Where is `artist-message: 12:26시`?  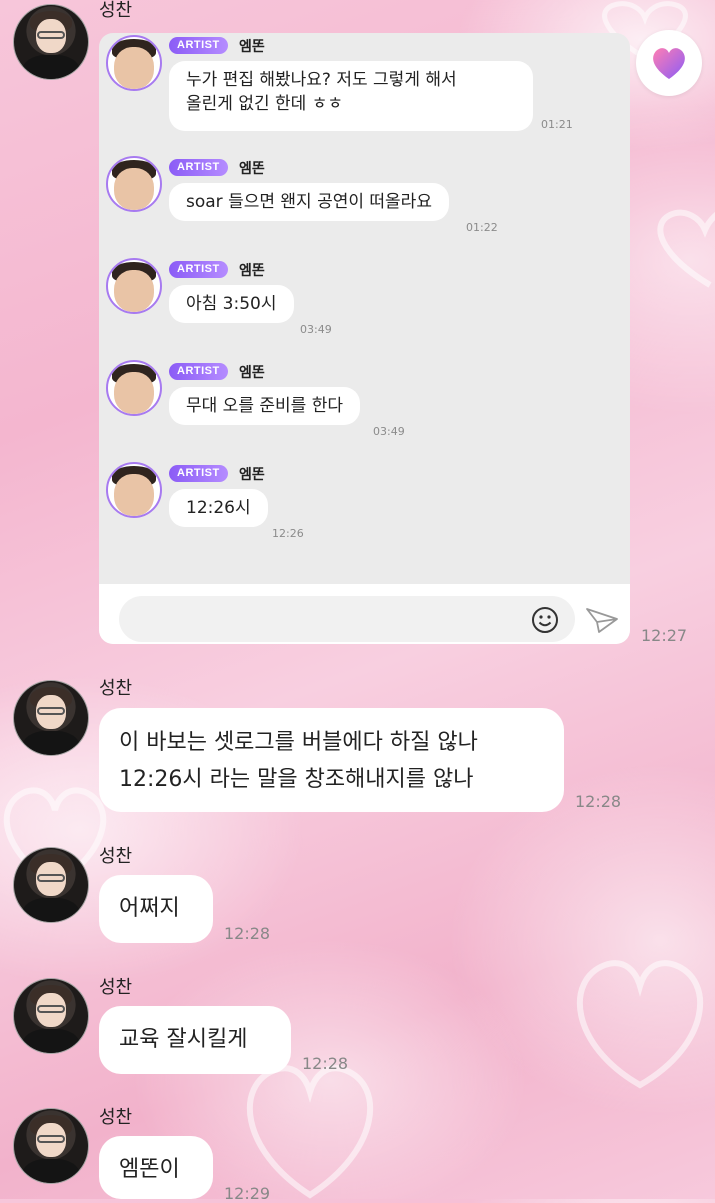
artist-message: 12:26시 is located at coordinates (218, 508).